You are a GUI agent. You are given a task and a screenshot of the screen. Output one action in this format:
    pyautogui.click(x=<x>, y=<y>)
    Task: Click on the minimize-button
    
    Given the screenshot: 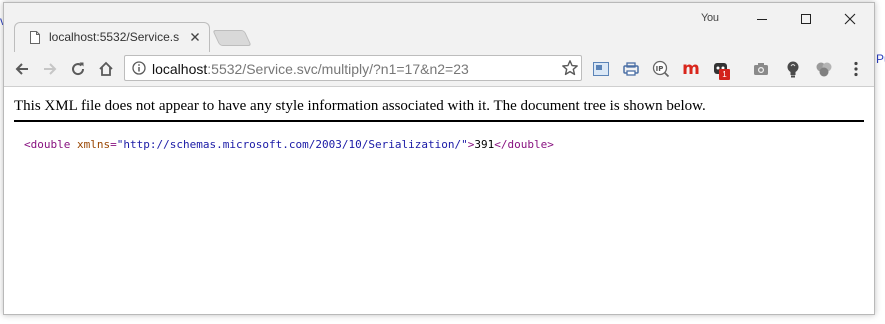 What is the action you would take?
    pyautogui.click(x=762, y=19)
    